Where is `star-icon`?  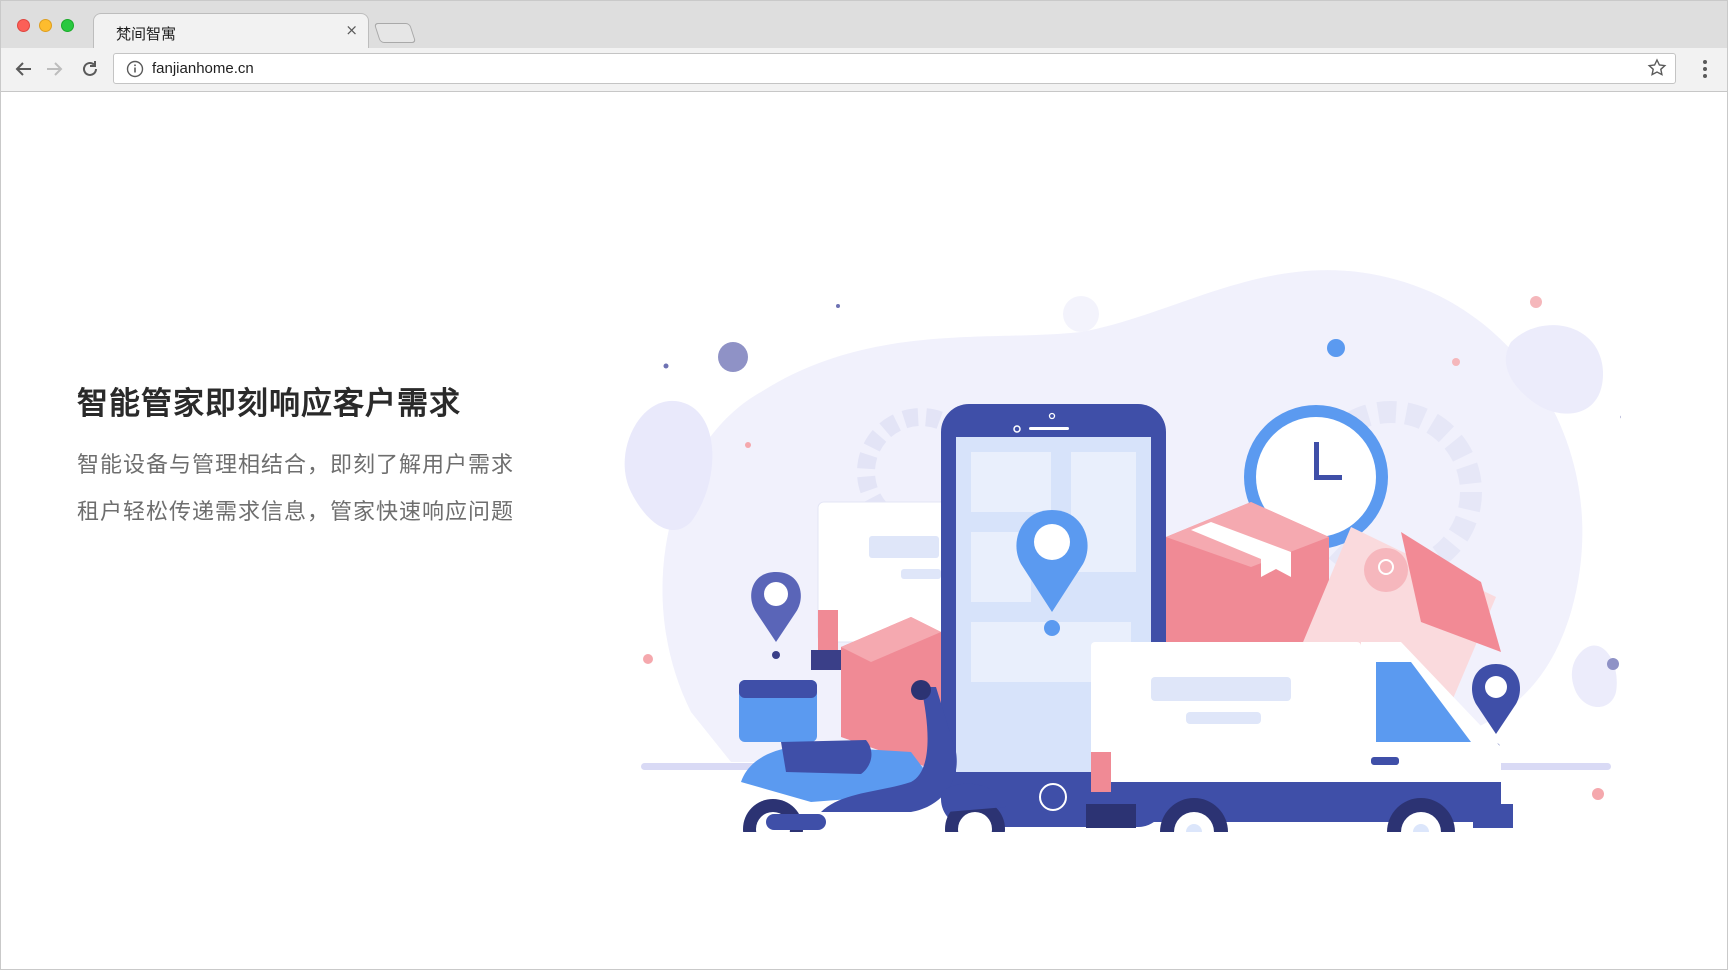 star-icon is located at coordinates (1657, 68).